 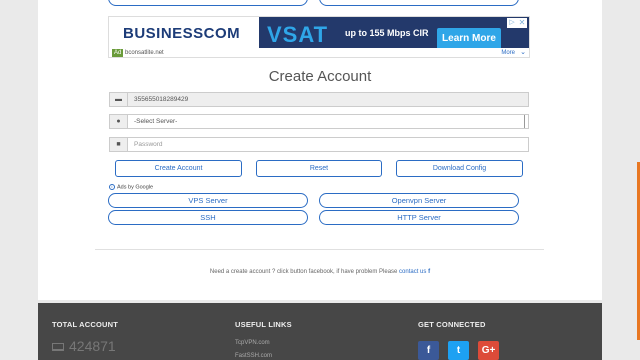 What do you see at coordinates (526, 121) in the screenshot?
I see `server-select-scrollbar` at bounding box center [526, 121].